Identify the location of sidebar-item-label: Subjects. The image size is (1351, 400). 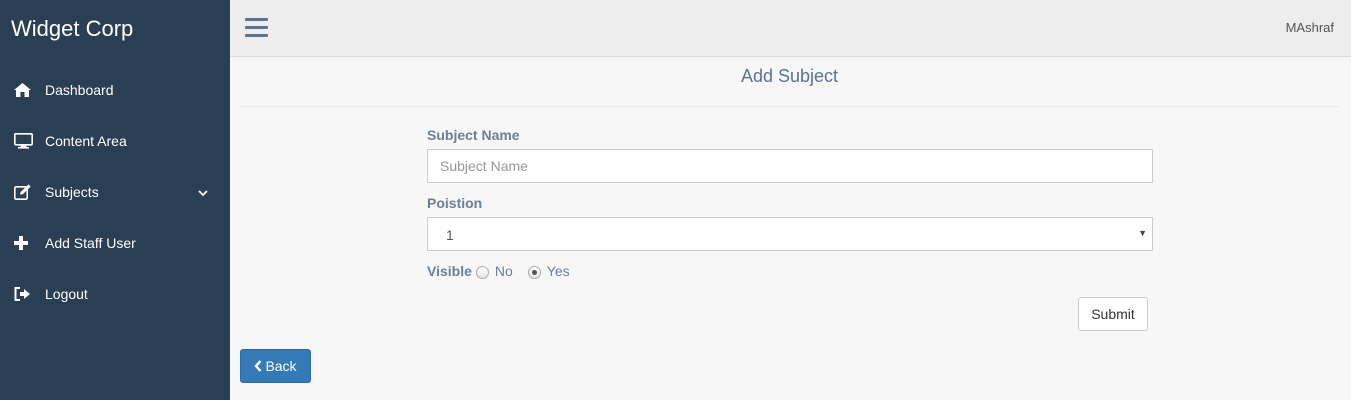
(72, 191).